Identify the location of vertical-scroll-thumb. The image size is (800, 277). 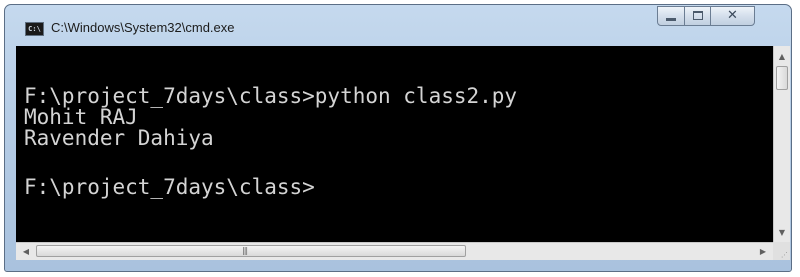
(782, 78).